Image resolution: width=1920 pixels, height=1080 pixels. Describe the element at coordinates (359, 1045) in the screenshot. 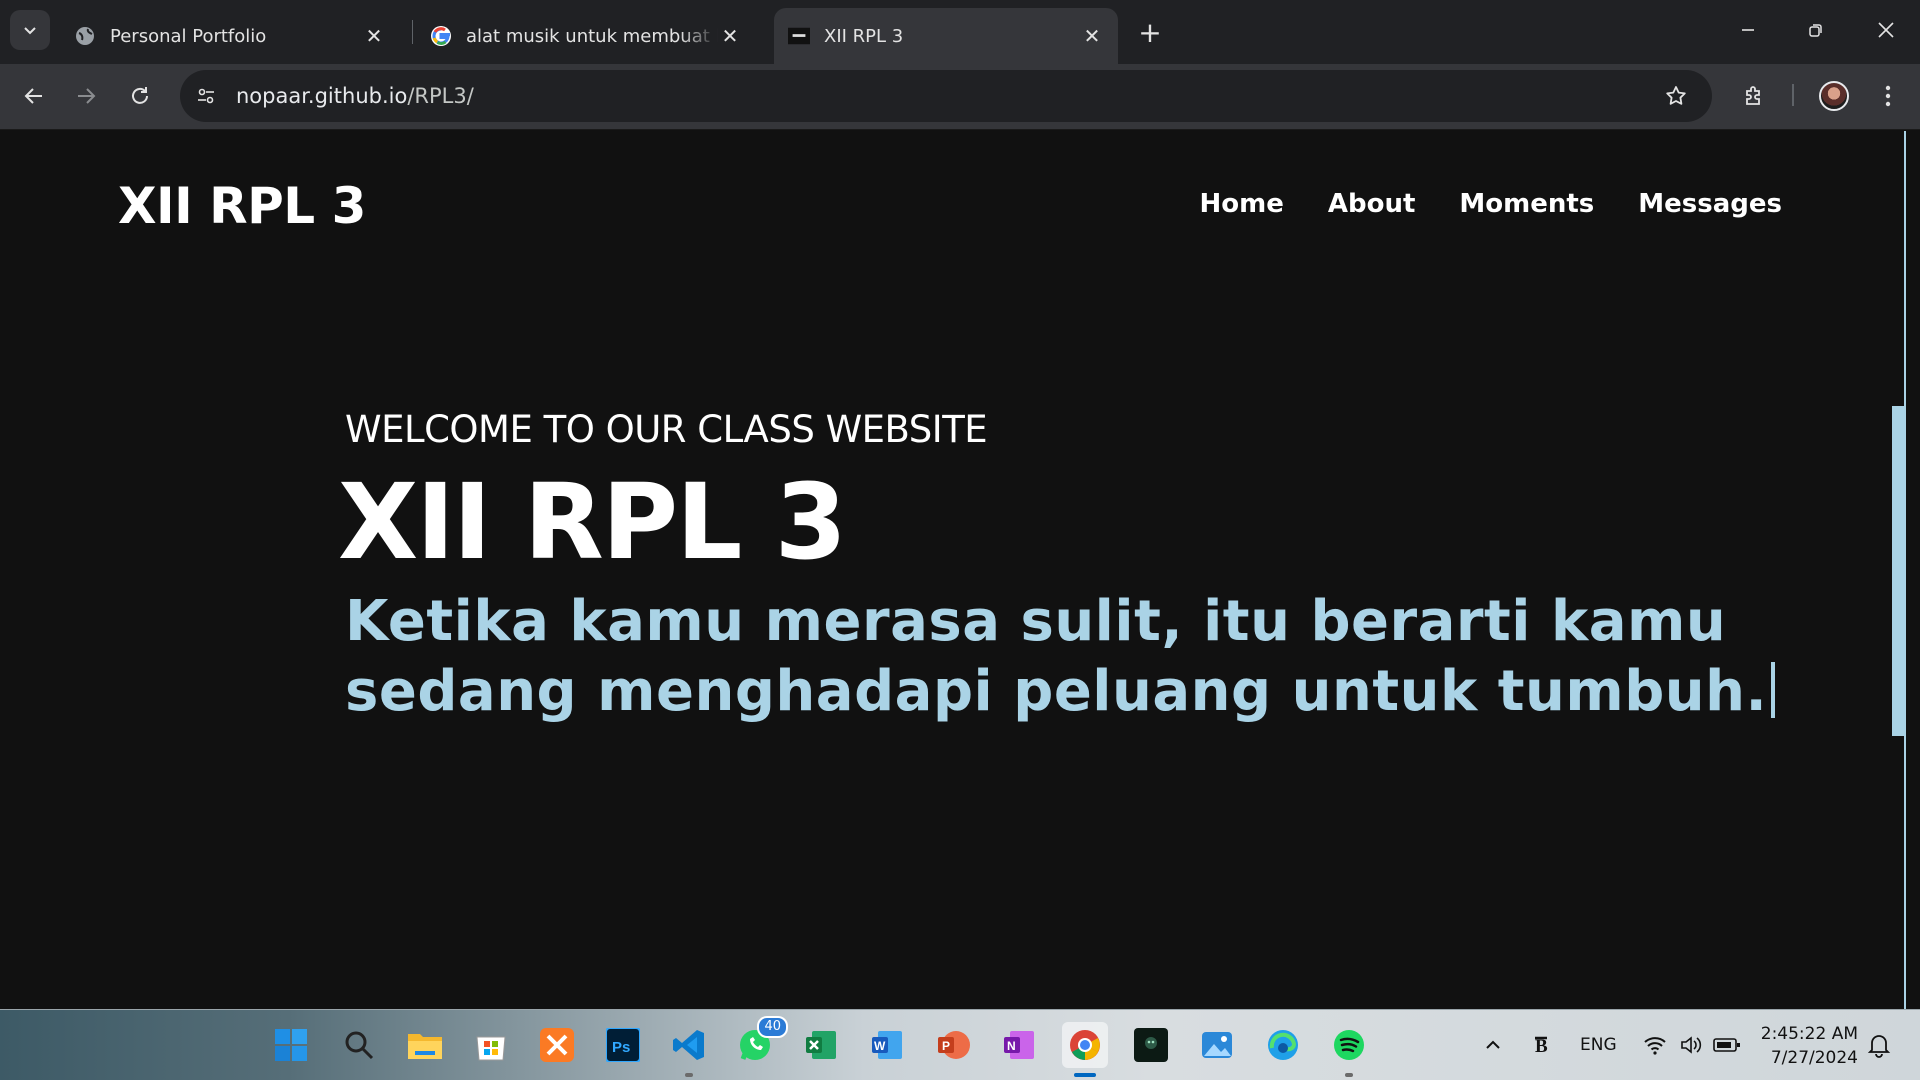

I see `search-icon` at that location.